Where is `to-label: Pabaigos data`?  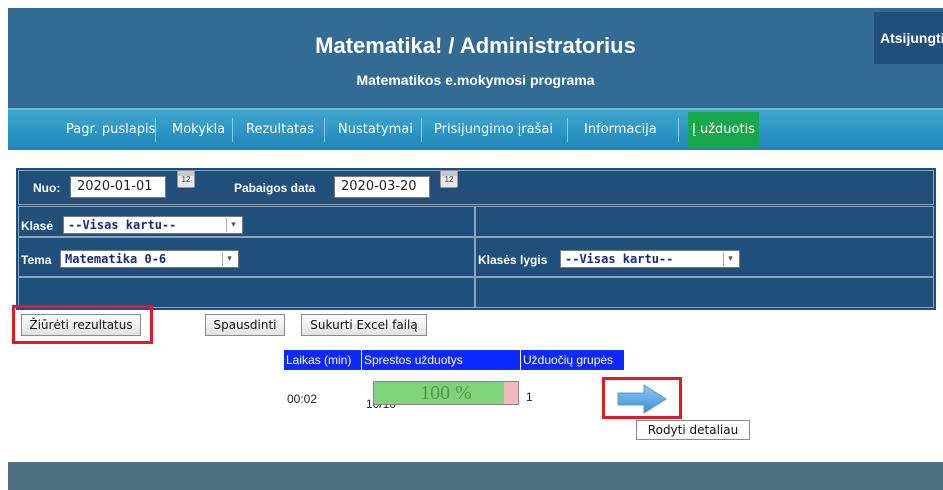
to-label: Pabaigos data is located at coordinates (275, 188).